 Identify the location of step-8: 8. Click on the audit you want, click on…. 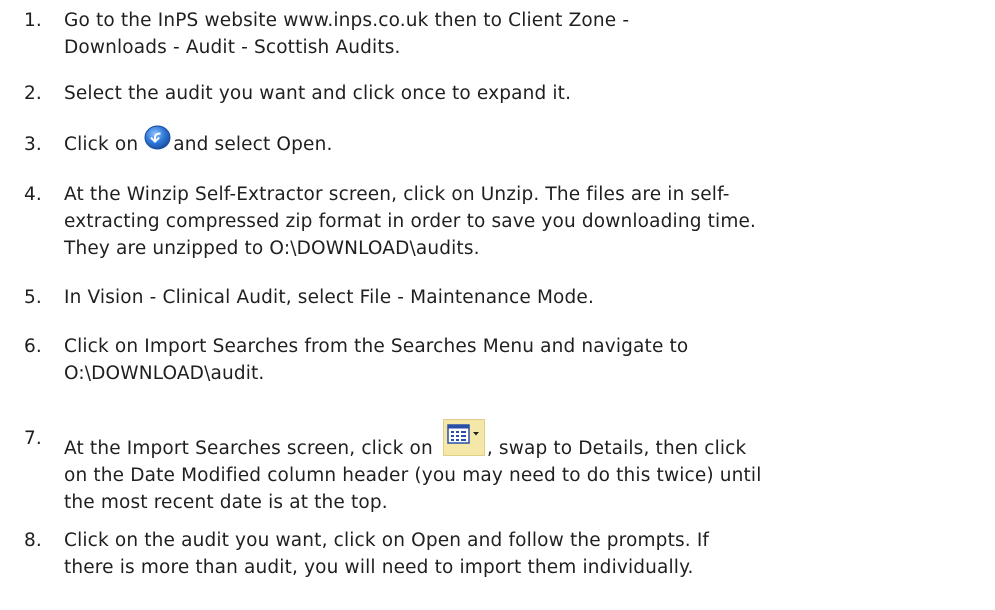
(504, 554).